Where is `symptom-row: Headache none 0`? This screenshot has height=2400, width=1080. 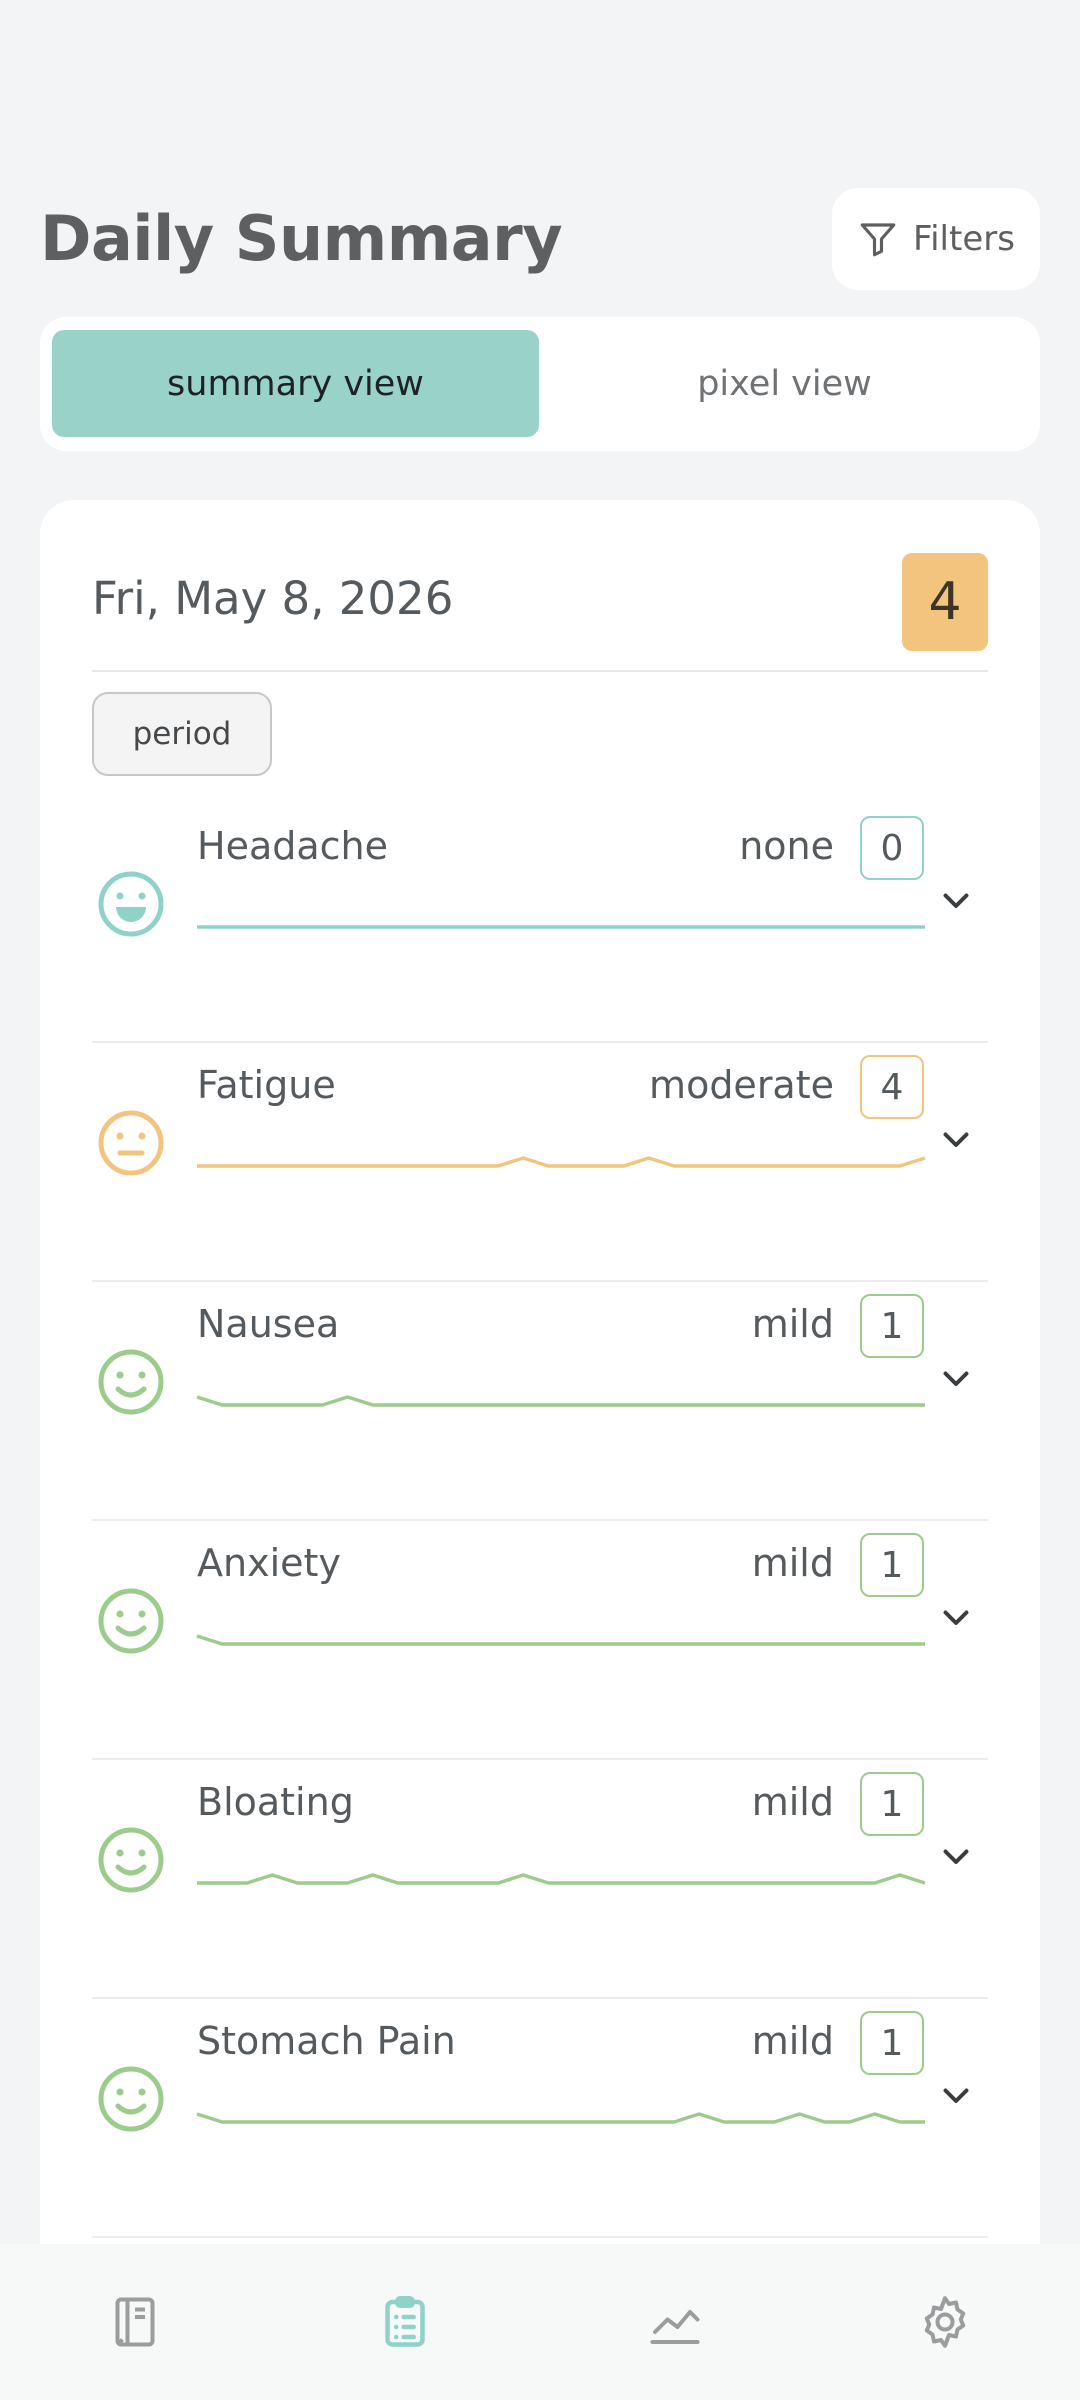 symptom-row: Headache none 0 is located at coordinates (540, 923).